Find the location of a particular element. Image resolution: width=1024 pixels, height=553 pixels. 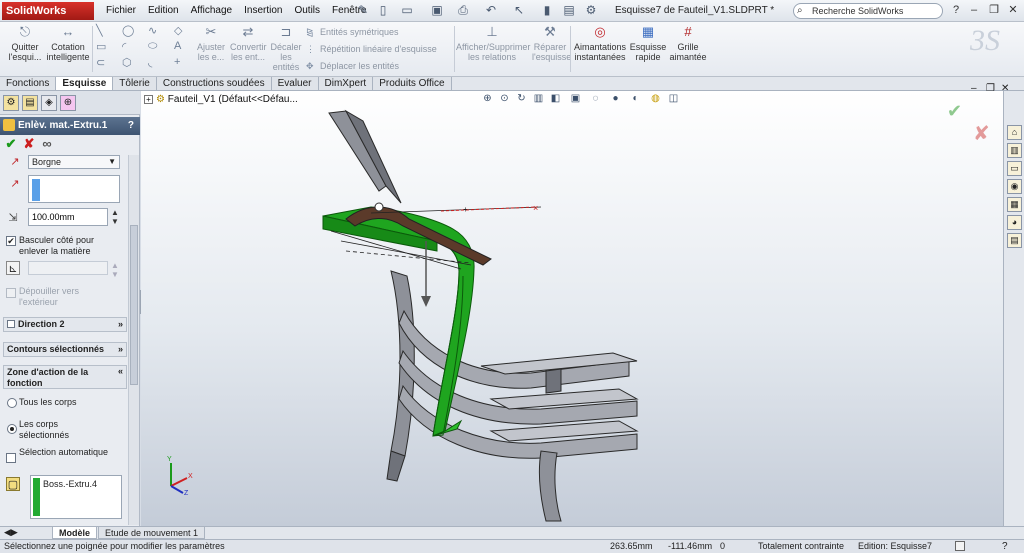

tab-evaluer: Evaluer is located at coordinates (295, 83).